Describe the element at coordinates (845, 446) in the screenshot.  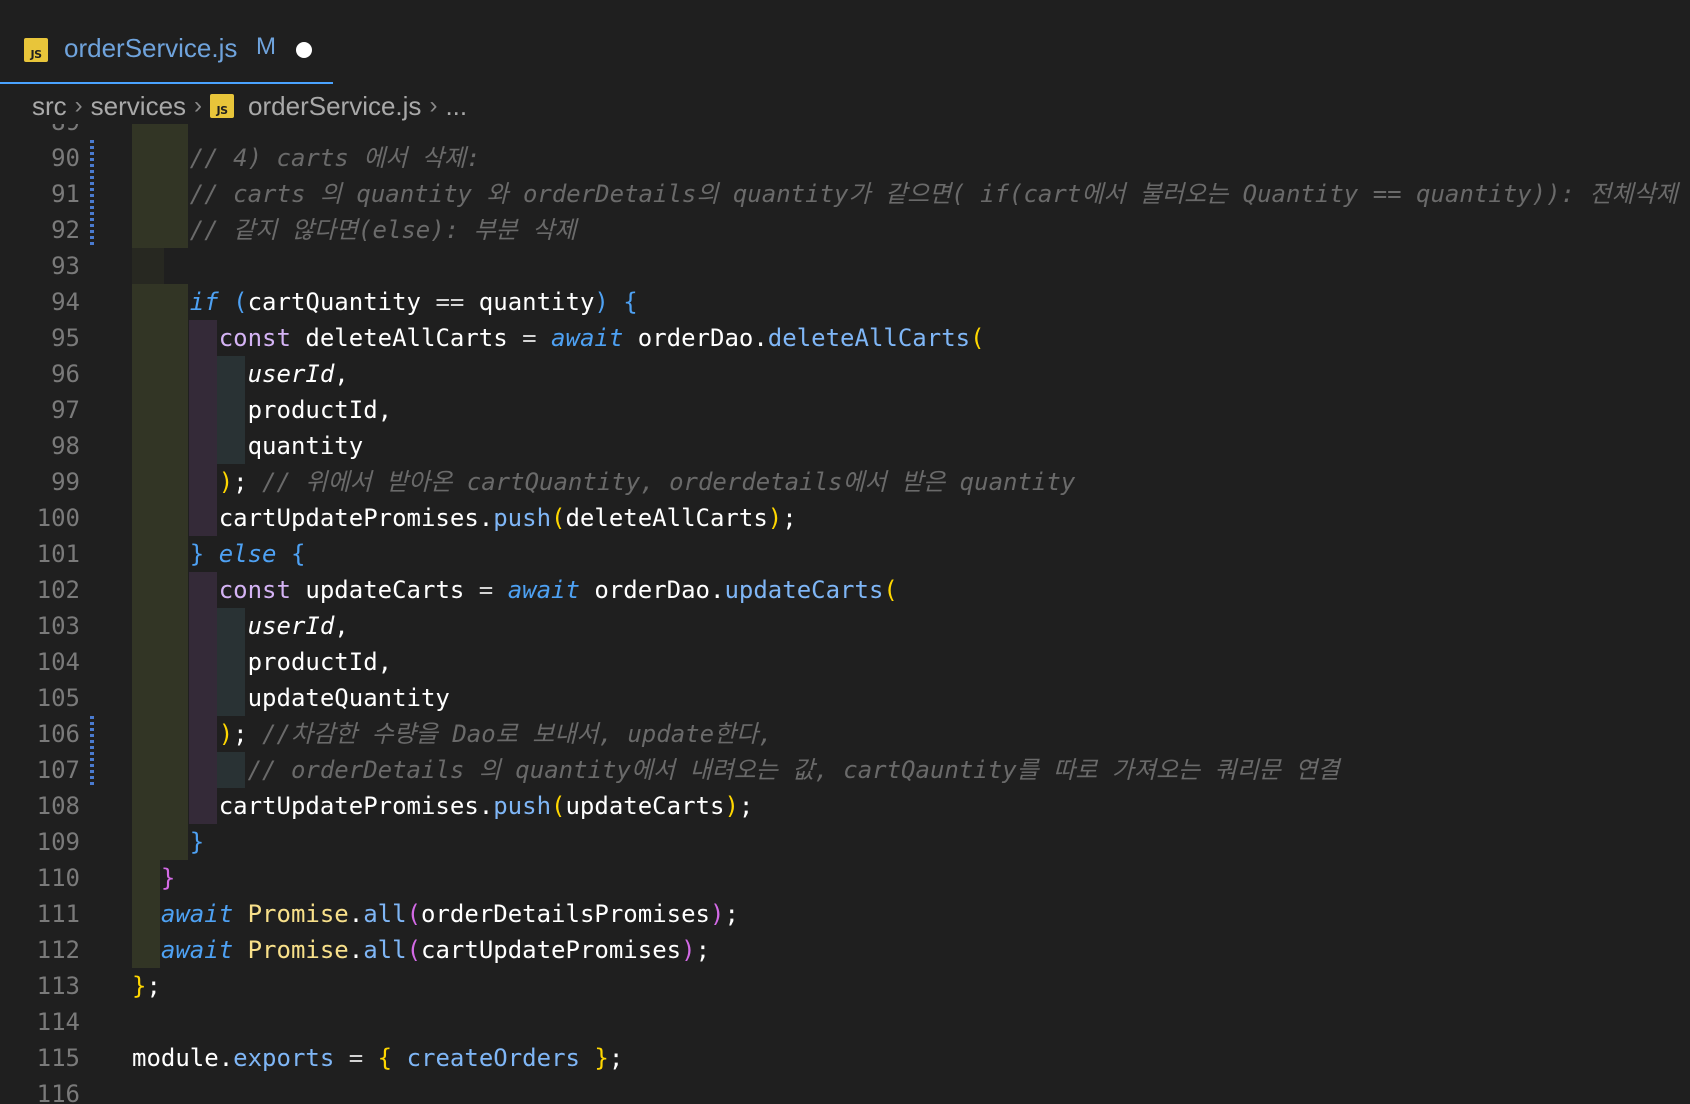
I see `code-line: 98 quantity` at that location.